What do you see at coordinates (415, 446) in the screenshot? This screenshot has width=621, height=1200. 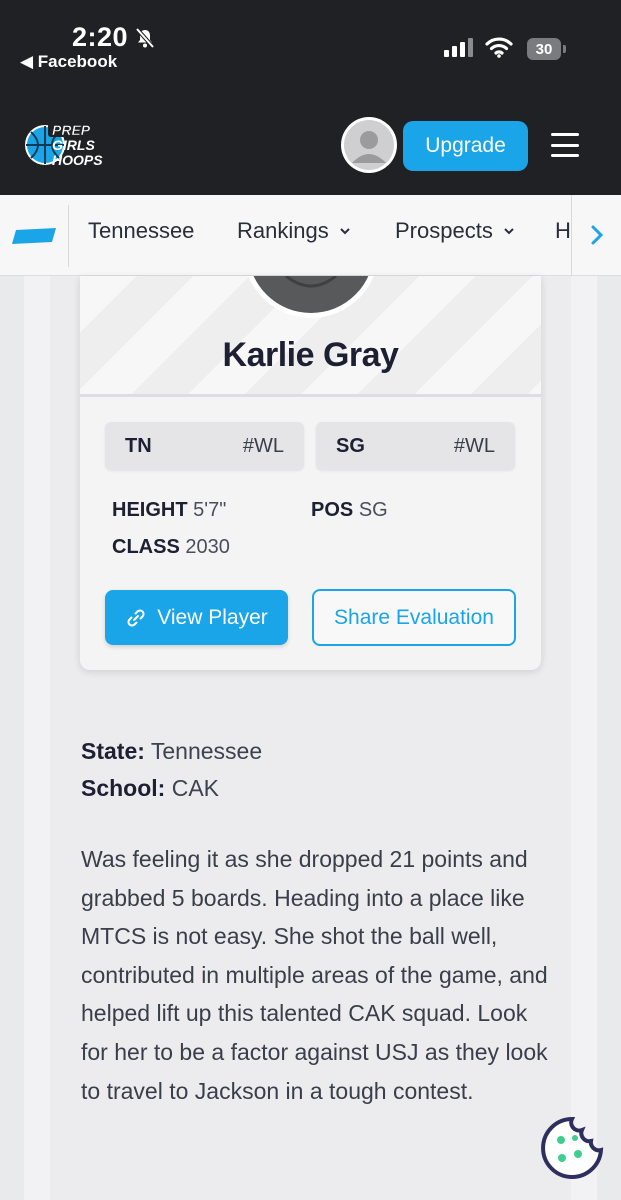 I see `position-rank-chip: SG #WL` at bounding box center [415, 446].